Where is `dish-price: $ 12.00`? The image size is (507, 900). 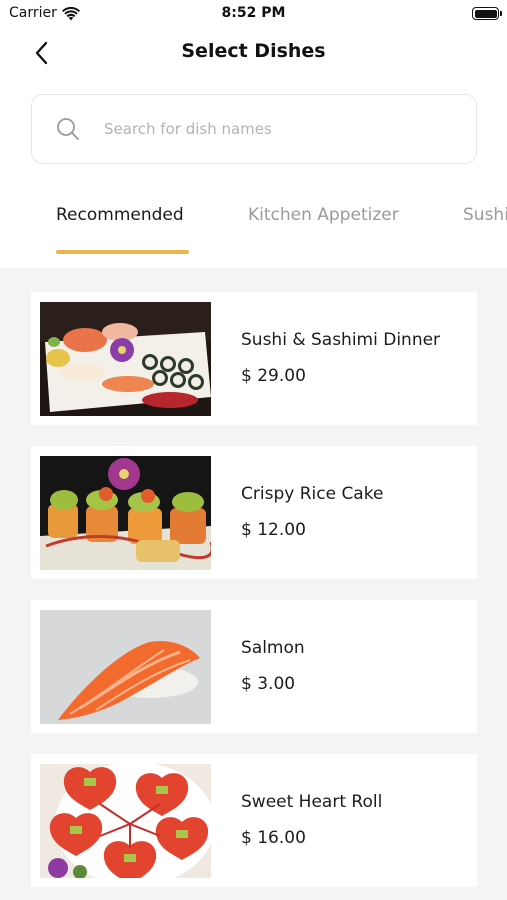
dish-price: $ 12.00 is located at coordinates (273, 530).